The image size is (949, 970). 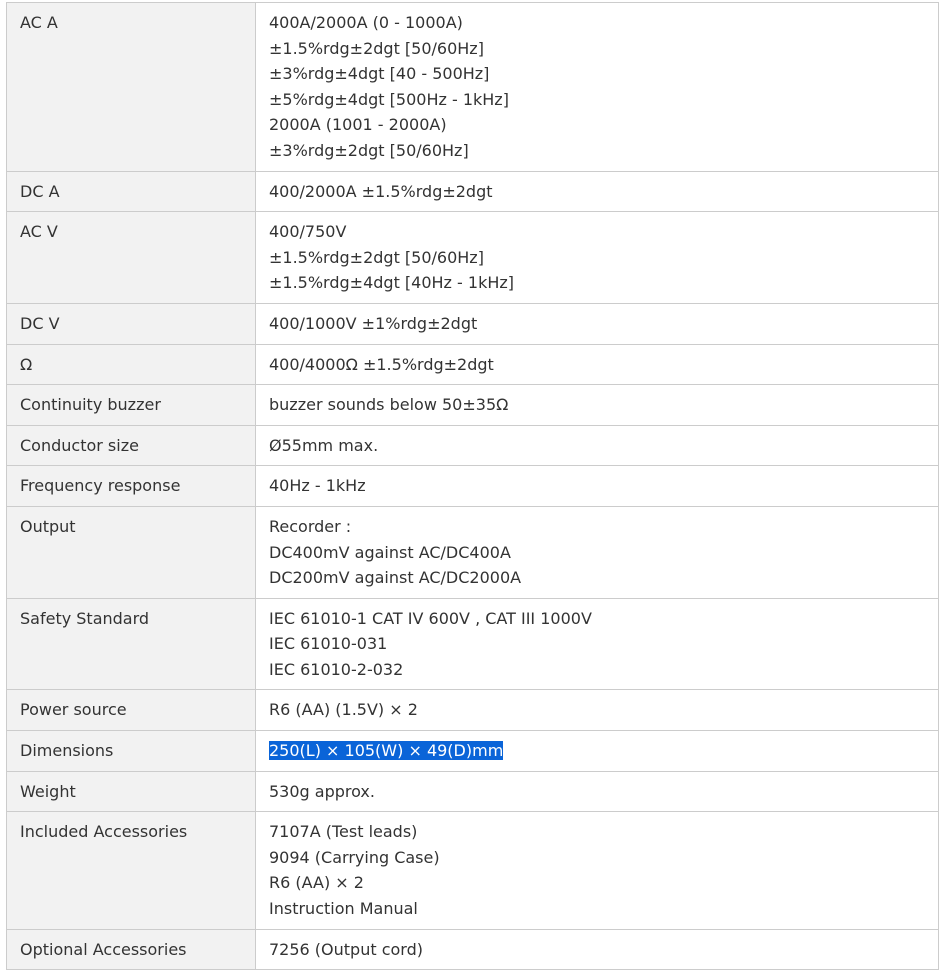 I want to click on selected-spec-value: 250(L) × 105(W) × 49(D)mm, so click(x=597, y=751).